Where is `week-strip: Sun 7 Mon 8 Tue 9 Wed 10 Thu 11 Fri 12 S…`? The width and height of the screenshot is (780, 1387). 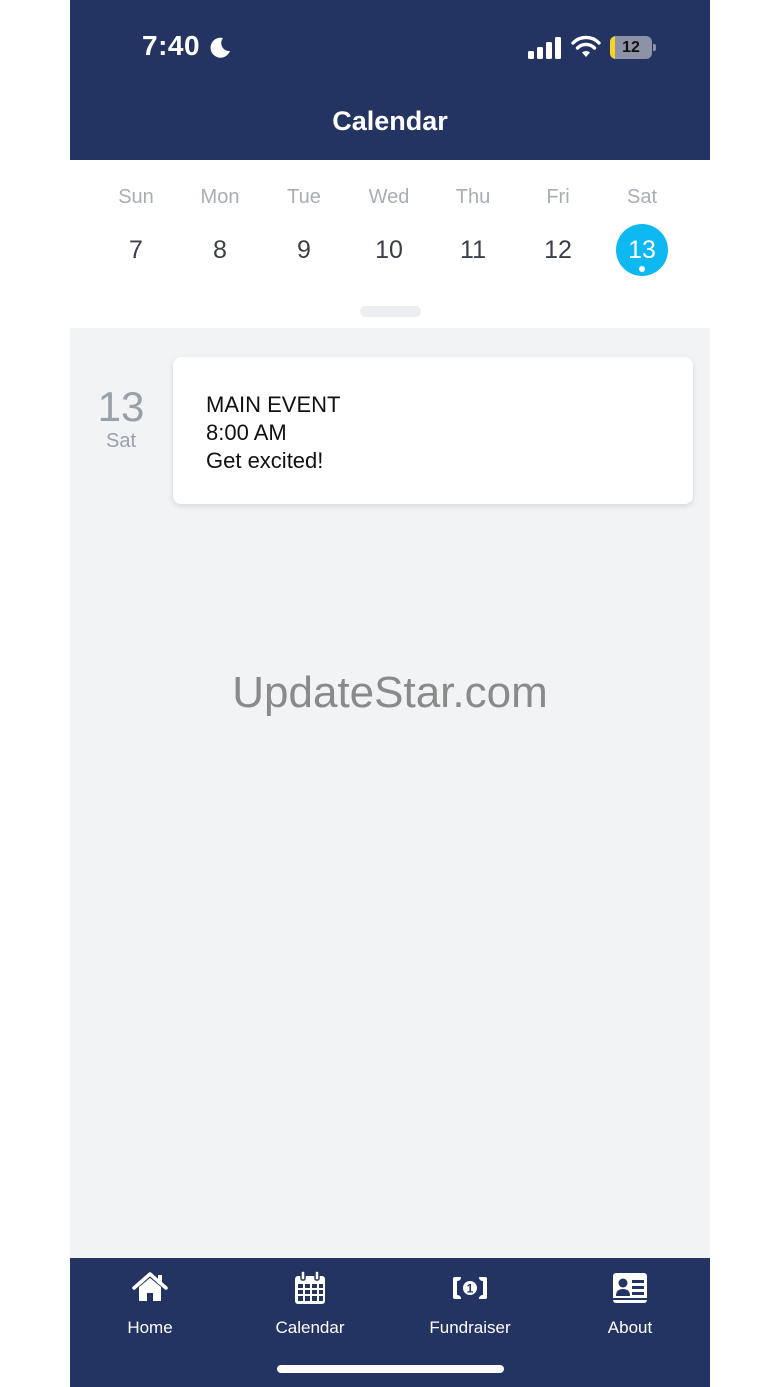 week-strip: Sun 7 Mon 8 Tue 9 Wed 10 Thu 11 Fri 12 S… is located at coordinates (390, 244).